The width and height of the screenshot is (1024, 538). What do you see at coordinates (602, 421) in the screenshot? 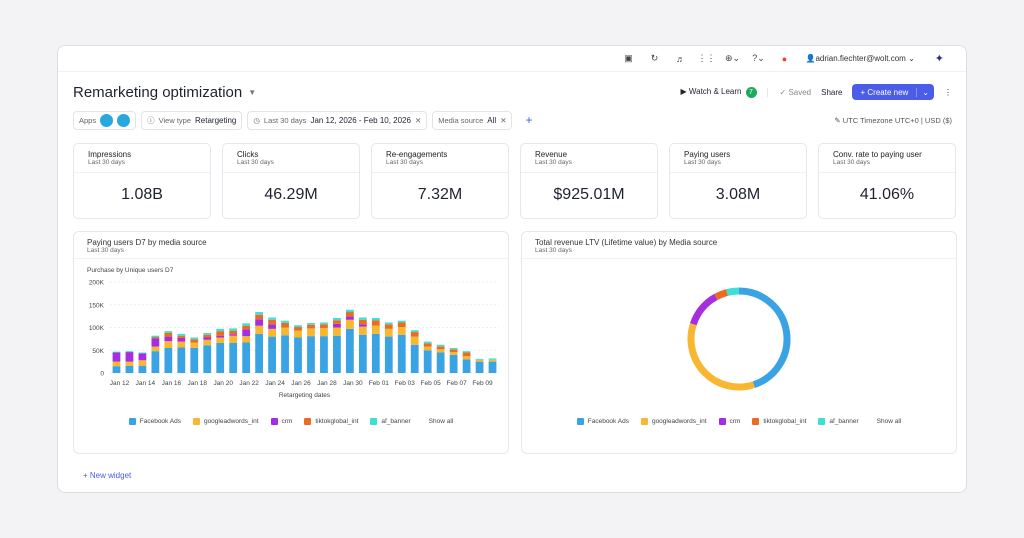
I see `legend-item: Facebook Ads` at bounding box center [602, 421].